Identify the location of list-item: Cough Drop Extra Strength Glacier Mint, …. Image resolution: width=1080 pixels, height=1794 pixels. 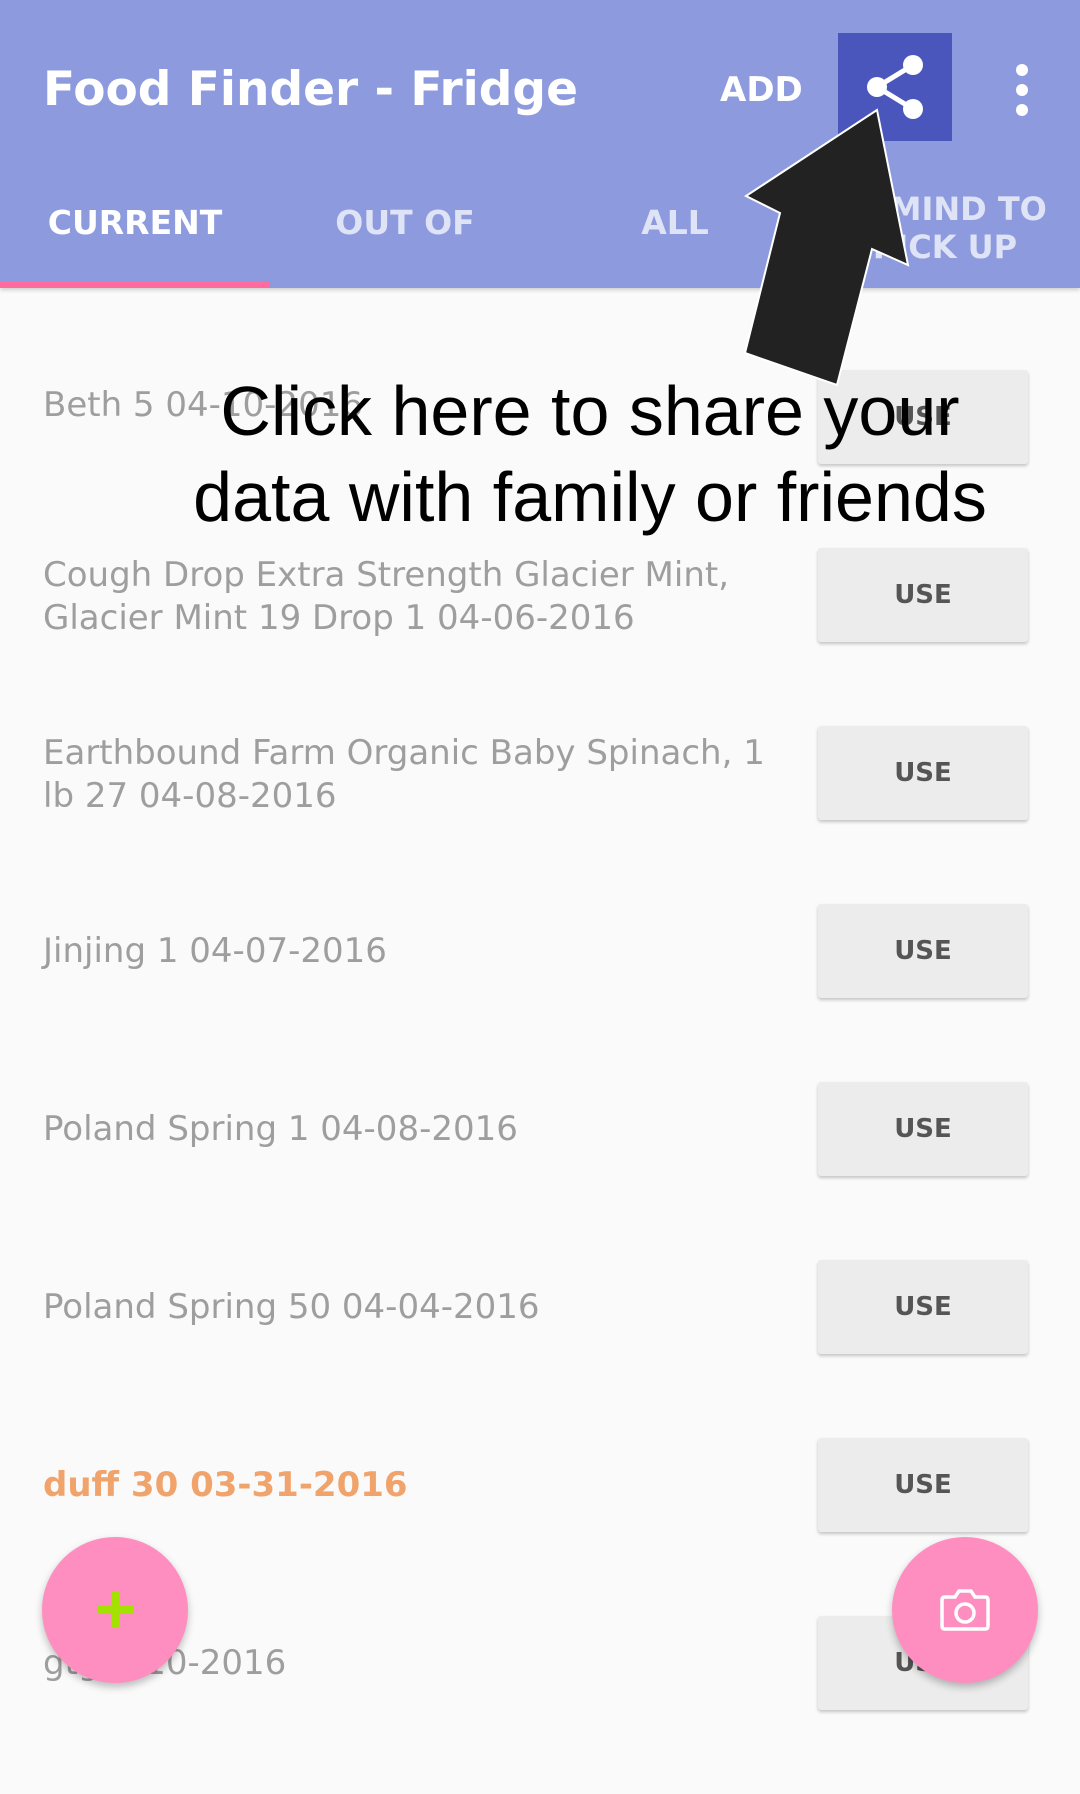
(540, 637).